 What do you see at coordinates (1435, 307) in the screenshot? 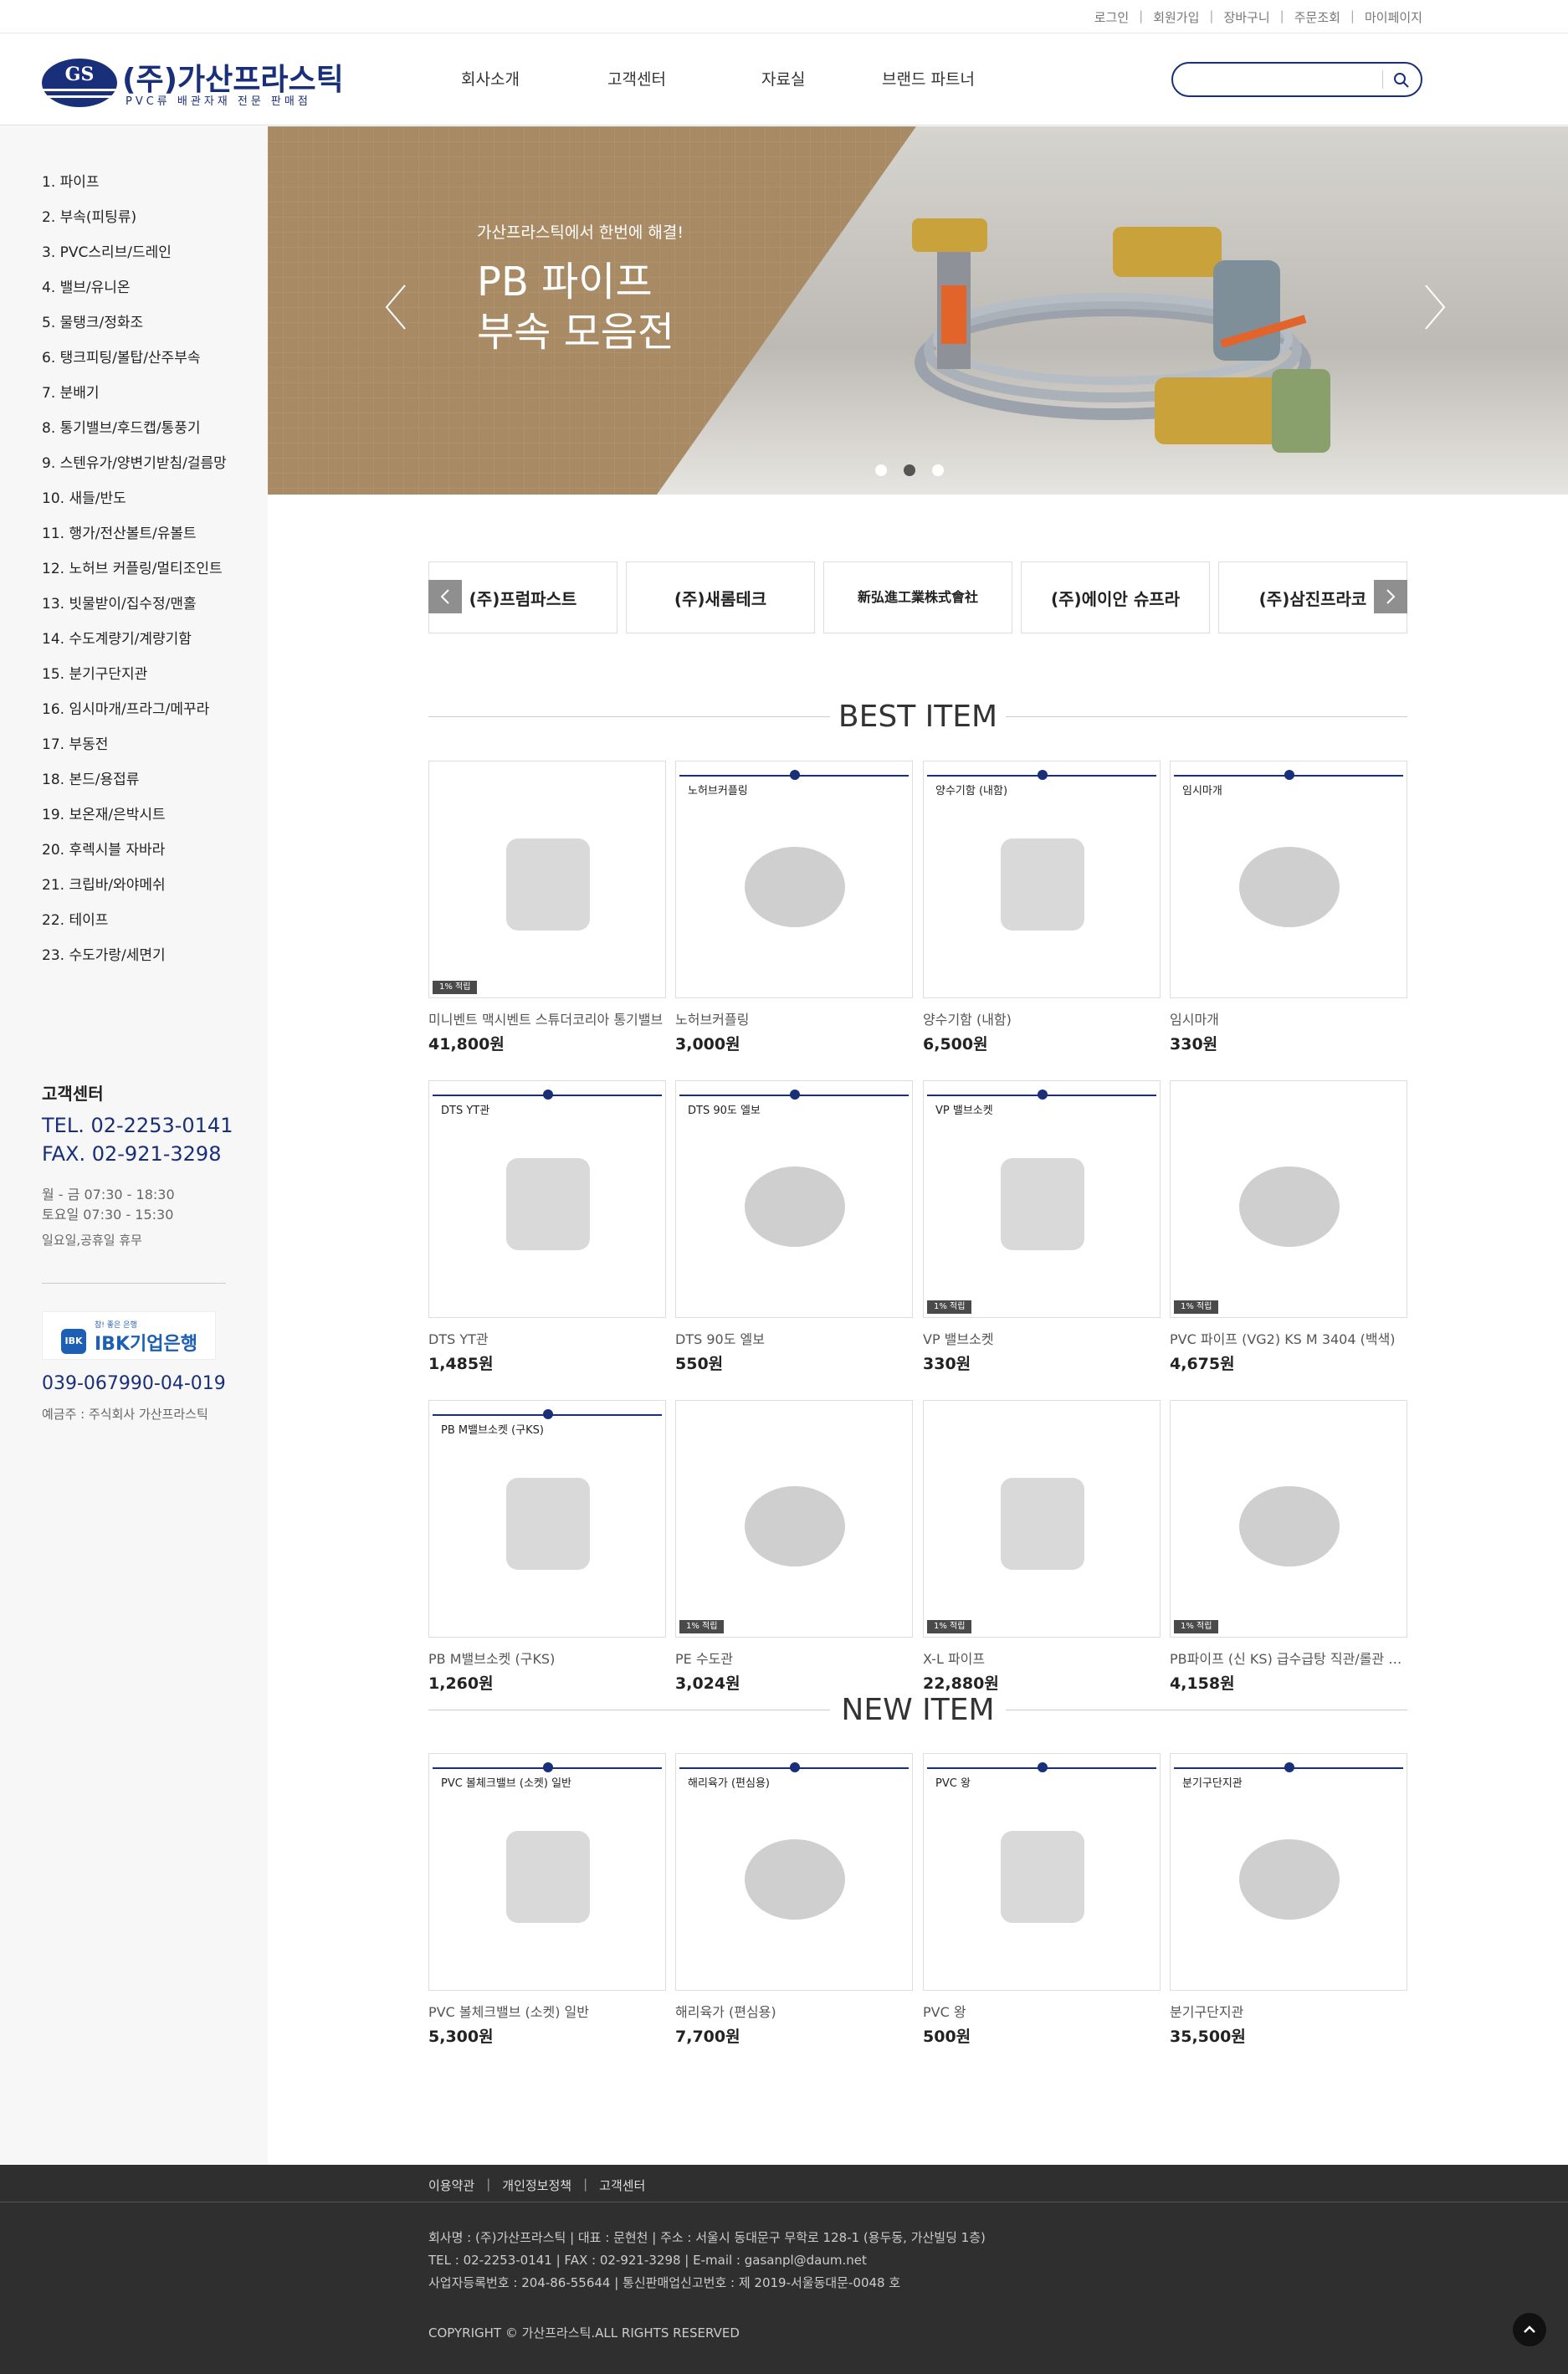
I see `banner-next-icon` at bounding box center [1435, 307].